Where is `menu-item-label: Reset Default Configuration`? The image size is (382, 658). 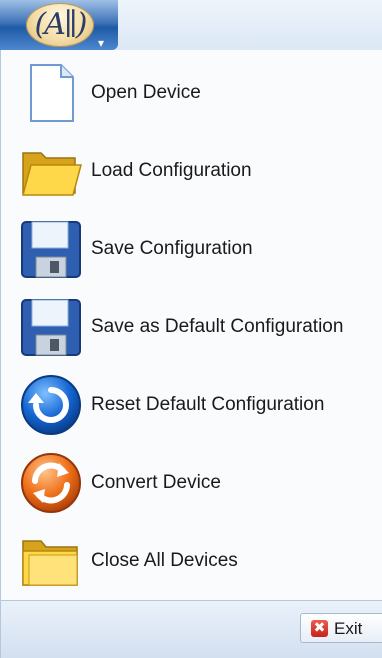 menu-item-label: Reset Default Configuration is located at coordinates (208, 404).